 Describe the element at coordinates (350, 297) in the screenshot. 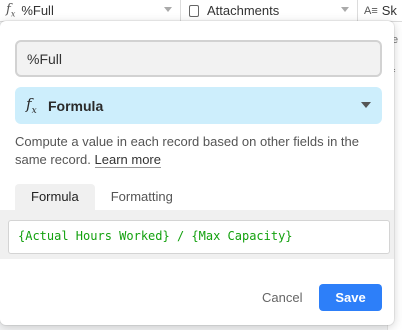

I see `save-button: Save` at that location.